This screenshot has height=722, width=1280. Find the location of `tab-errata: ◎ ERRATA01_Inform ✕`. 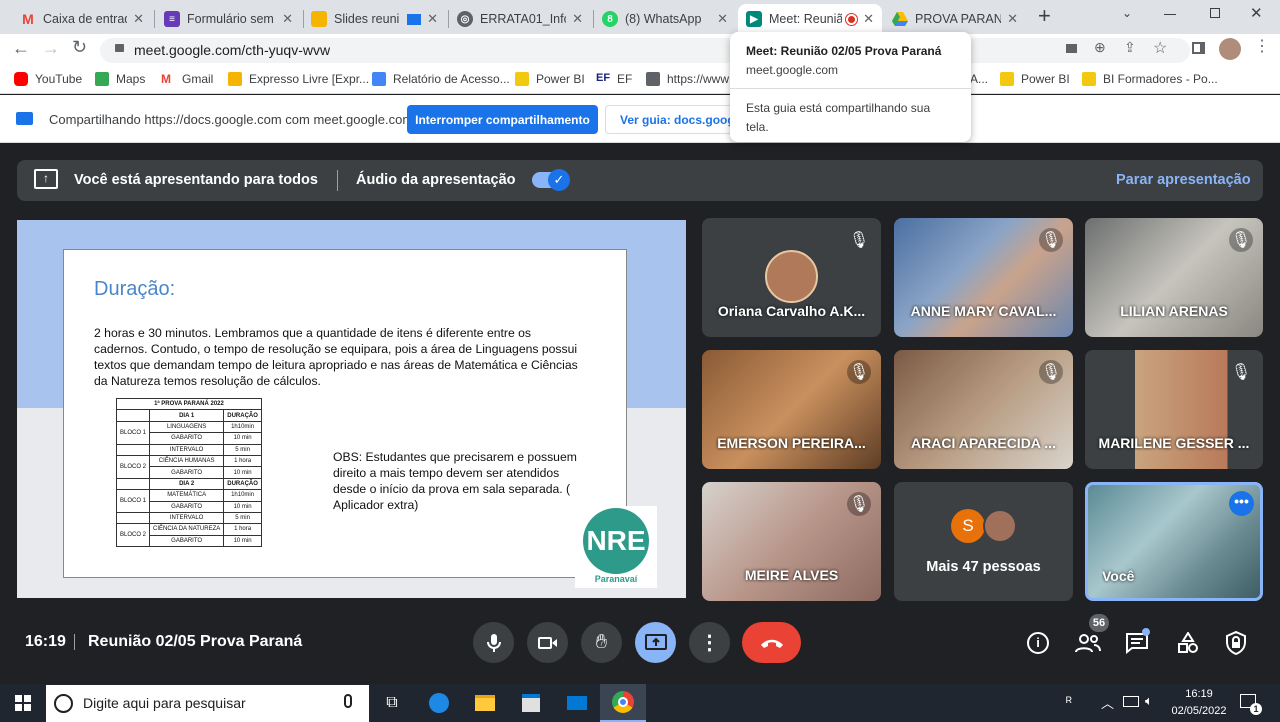

tab-errata: ◎ ERRATA01_Inform ✕ is located at coordinates (520, 19).